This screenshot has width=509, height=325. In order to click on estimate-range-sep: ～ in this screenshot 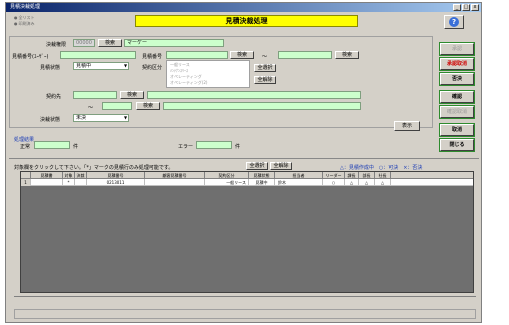, I will do `click(265, 57)`.